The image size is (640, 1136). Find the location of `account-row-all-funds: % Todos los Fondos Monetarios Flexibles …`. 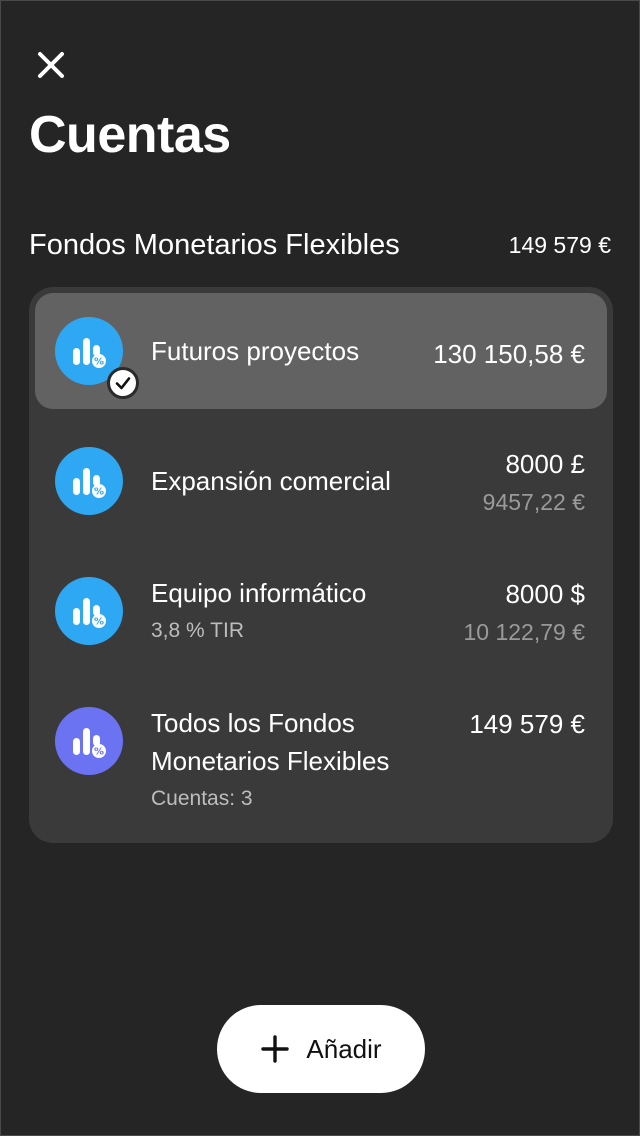

account-row-all-funds: % Todos los Fondos Monetarios Flexibles … is located at coordinates (321, 752).